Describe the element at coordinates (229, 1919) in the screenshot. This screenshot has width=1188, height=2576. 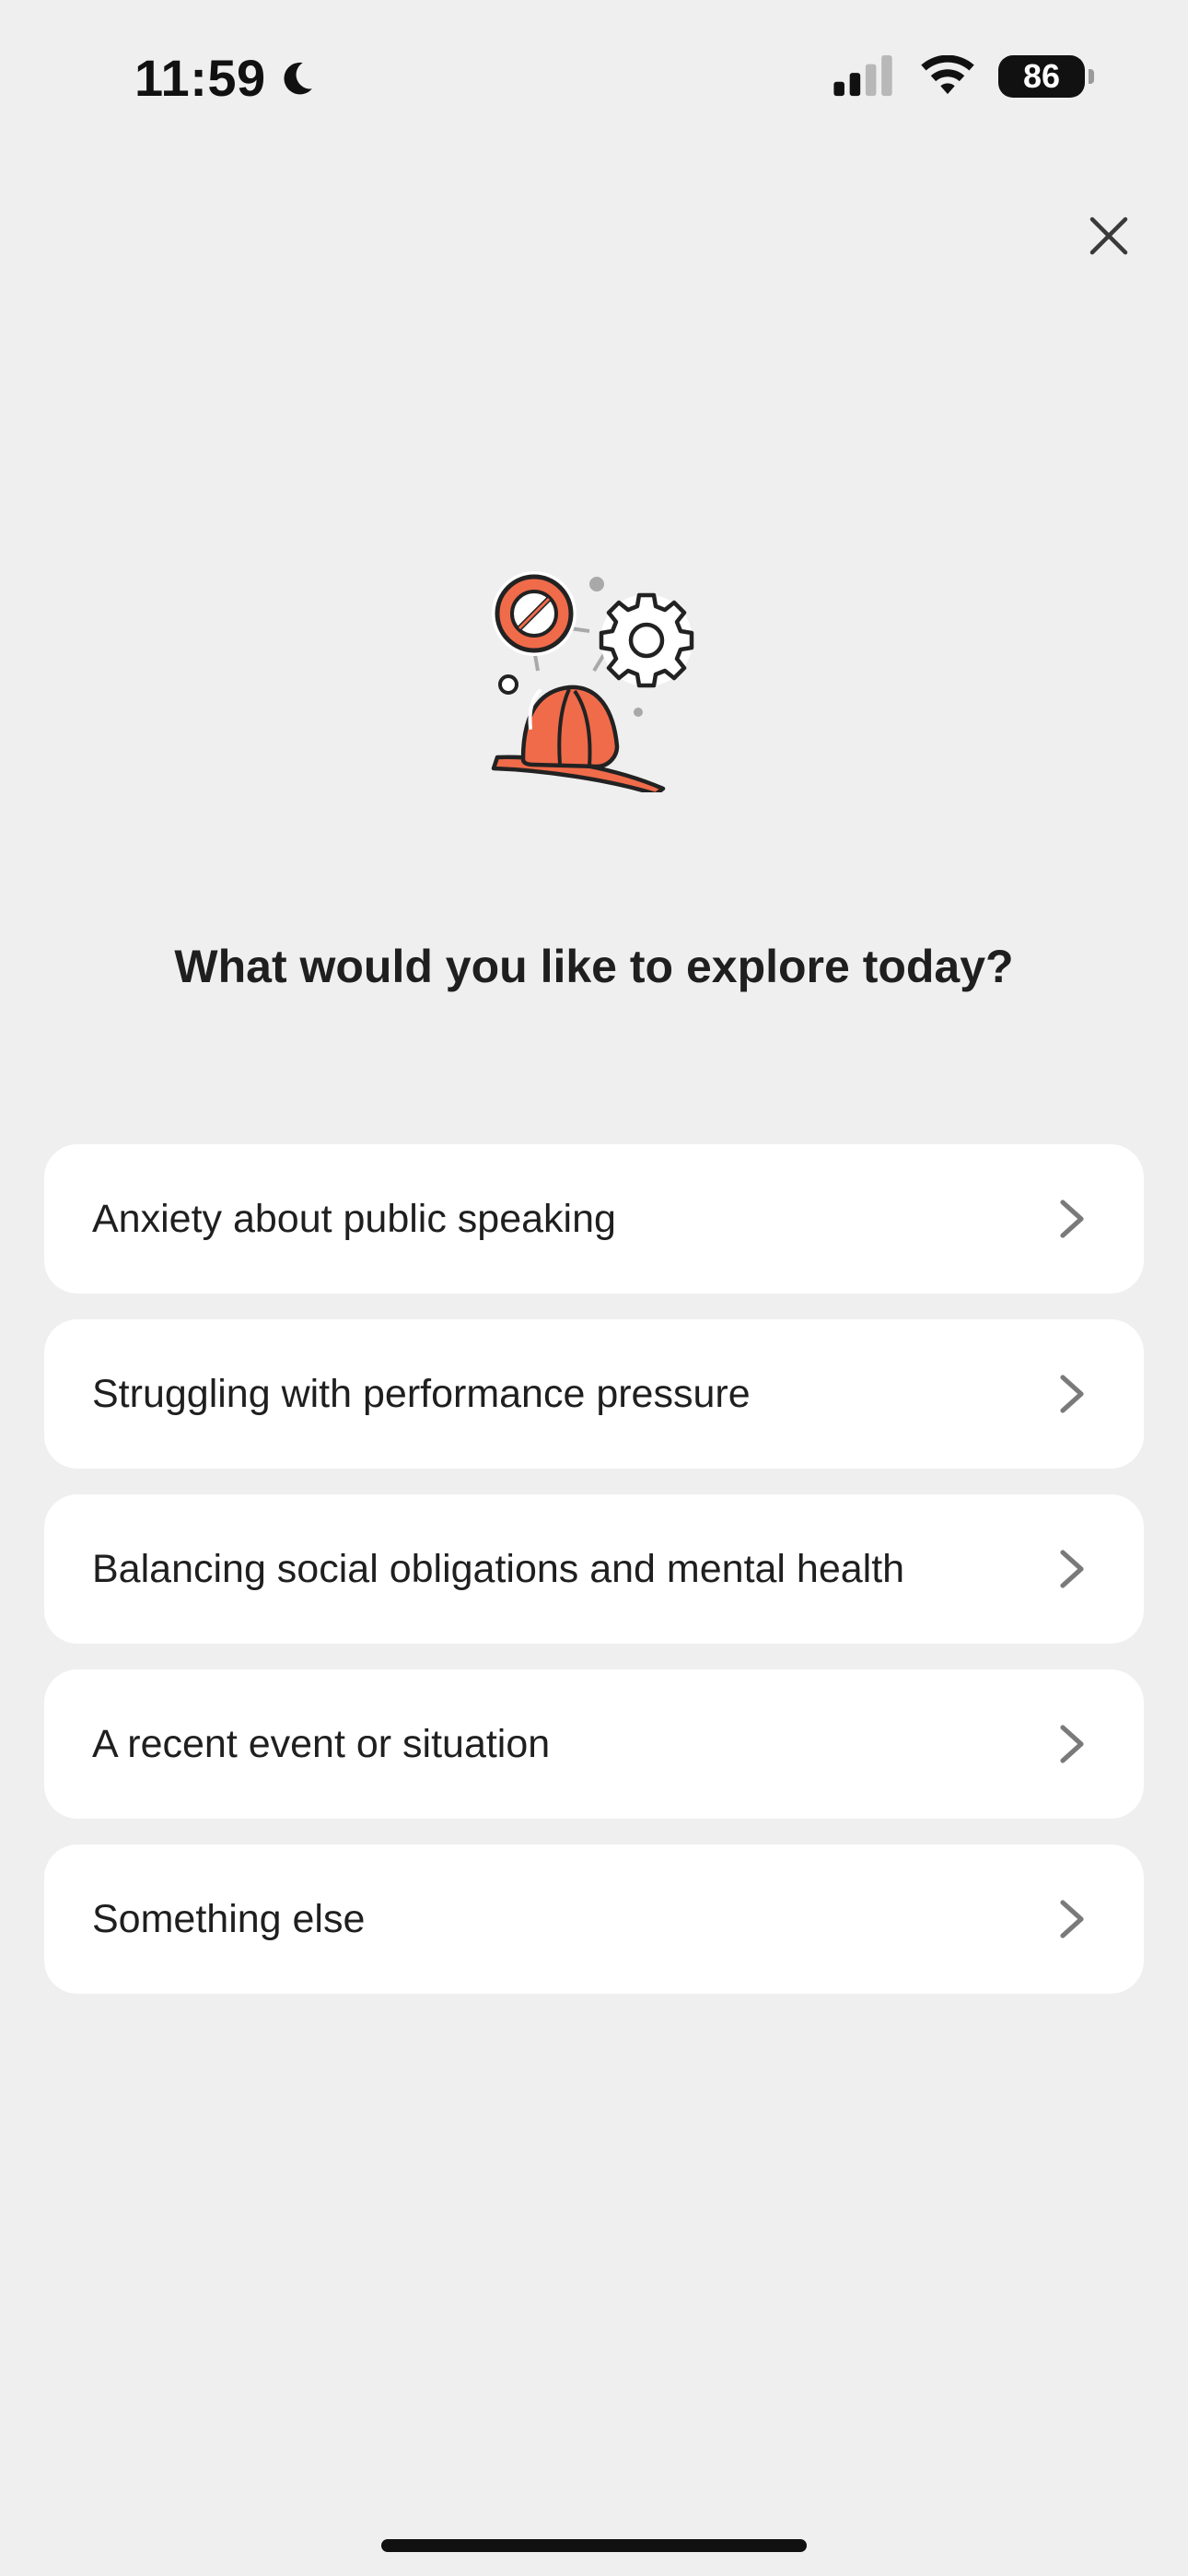
I see `option-label: Something else` at that location.